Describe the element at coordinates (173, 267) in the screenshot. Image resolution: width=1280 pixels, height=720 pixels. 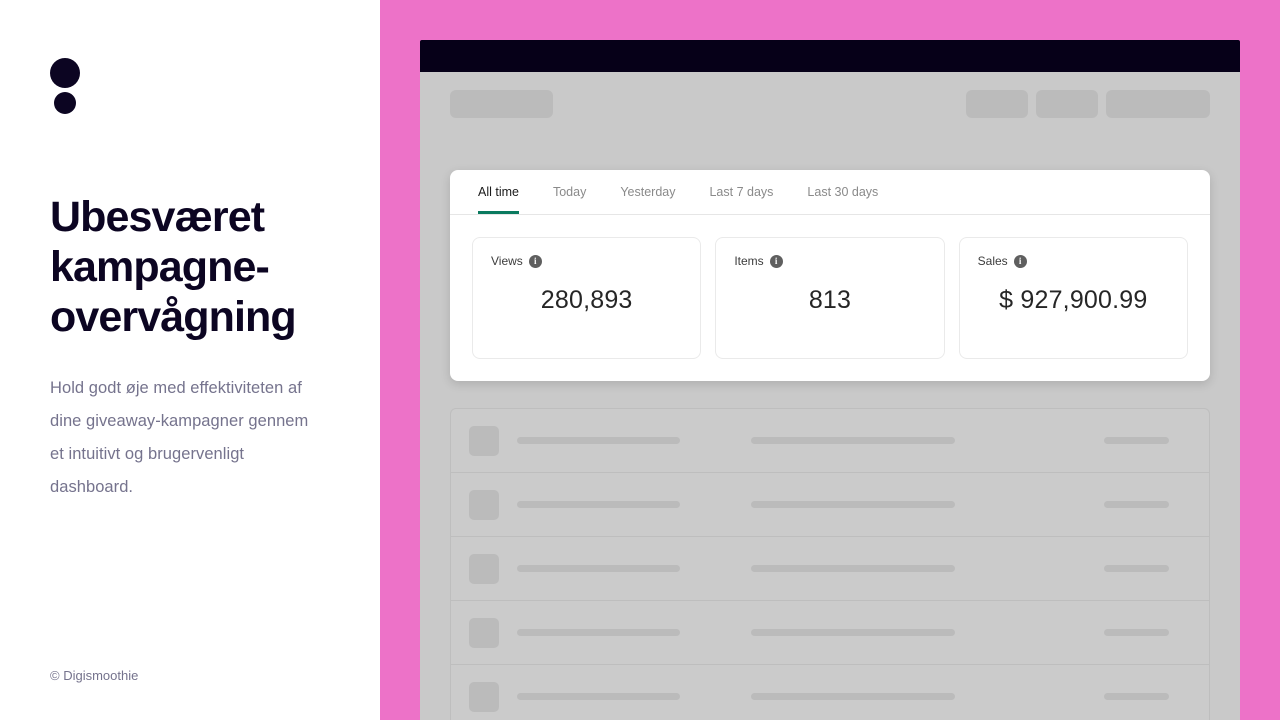
I see `page-title: Ubesværet kampagne-overvågning` at that location.